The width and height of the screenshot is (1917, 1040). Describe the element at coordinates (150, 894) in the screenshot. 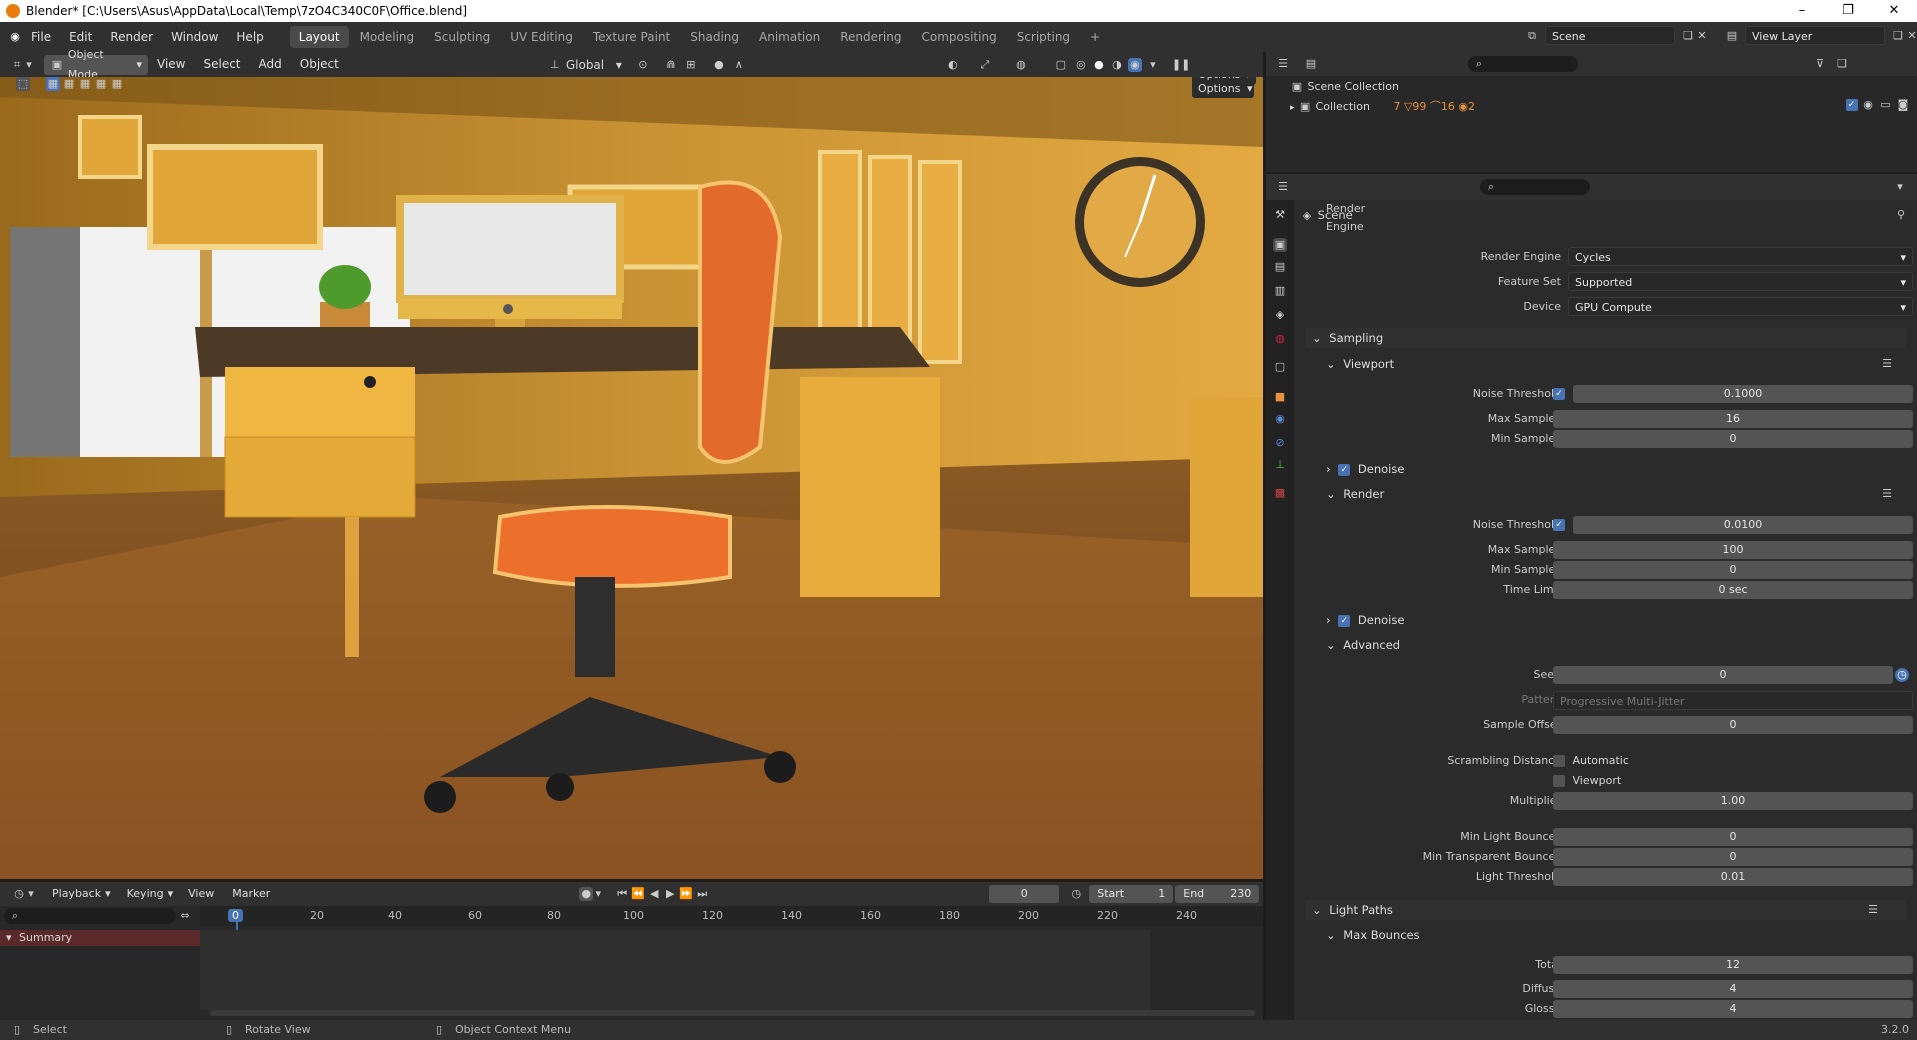

I see `keying-menu: Keying ▾` at that location.